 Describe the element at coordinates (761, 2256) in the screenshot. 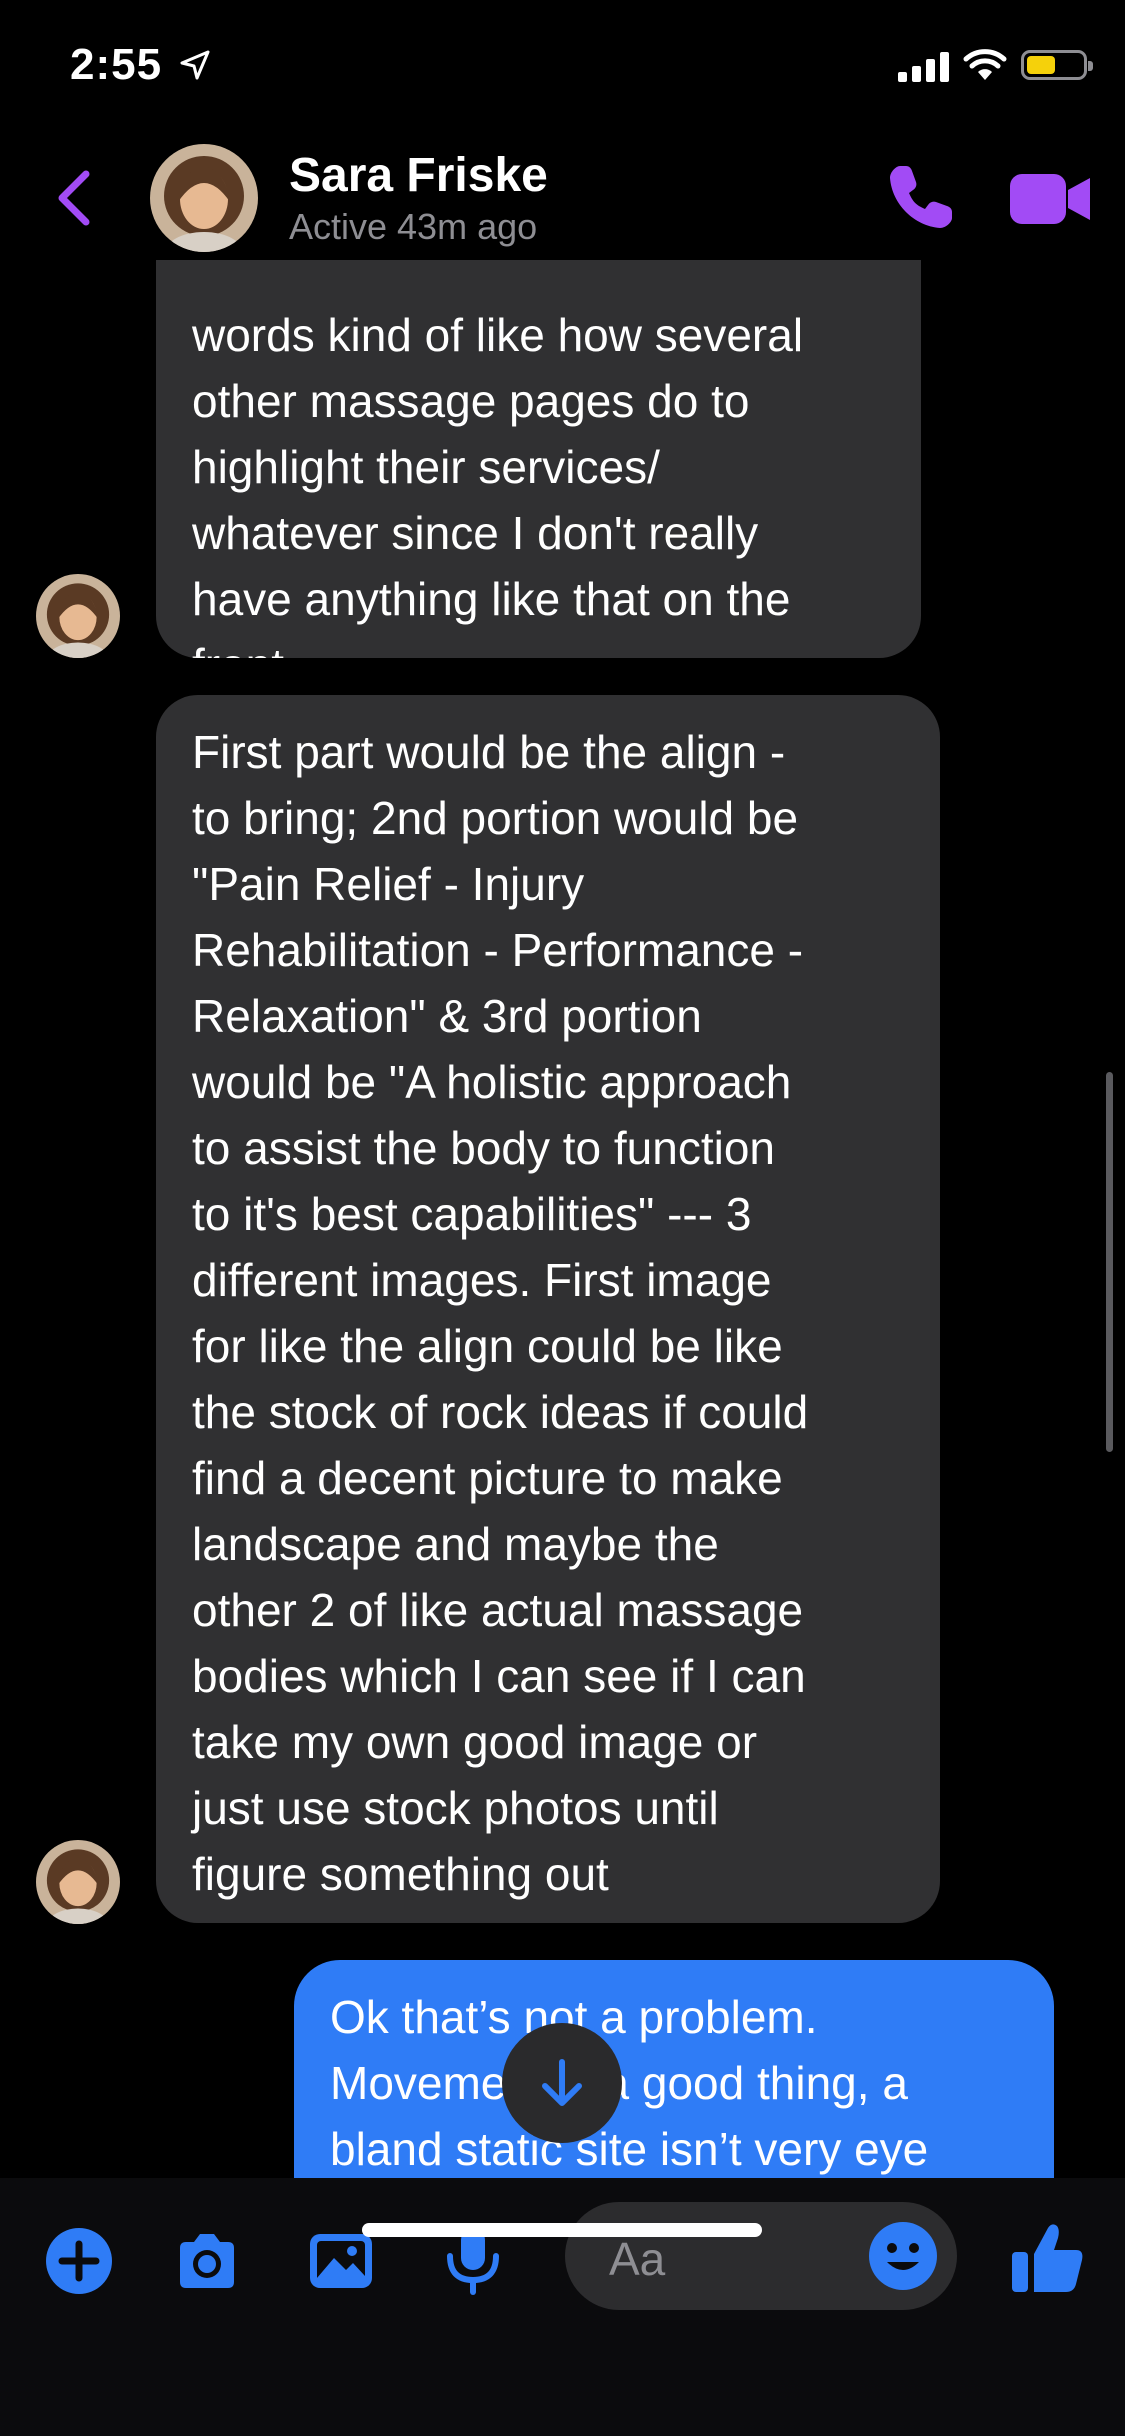

I see `message-input: Aa` at that location.